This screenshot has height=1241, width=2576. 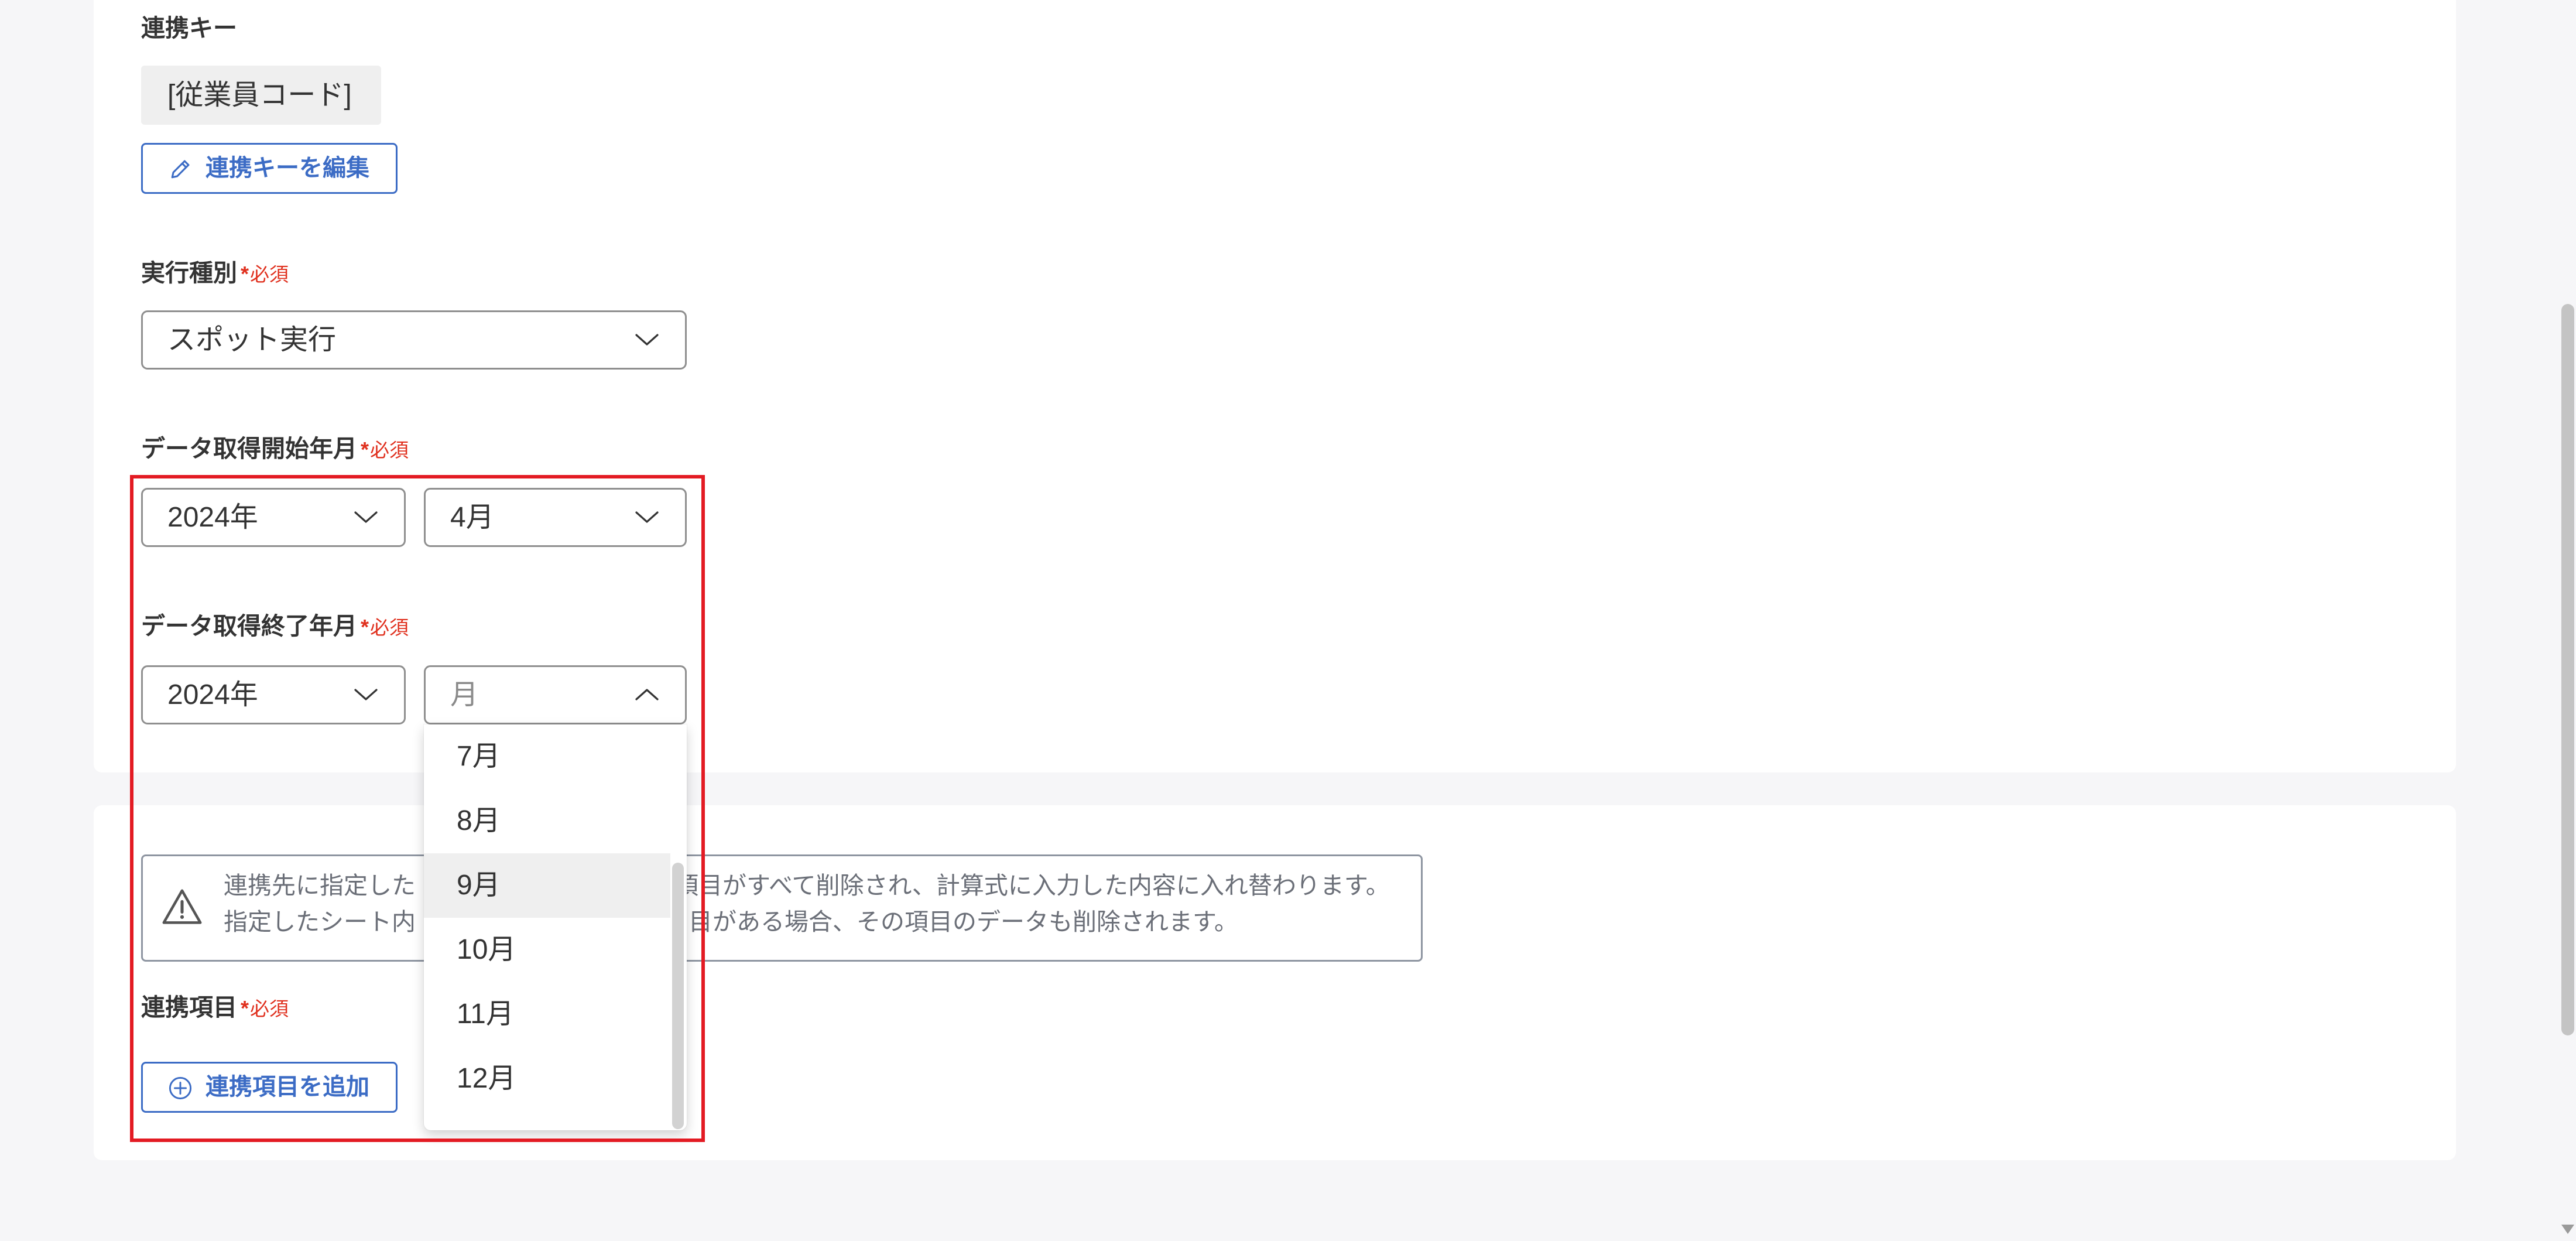 I want to click on end-year-select: 2024年, so click(x=273, y=694).